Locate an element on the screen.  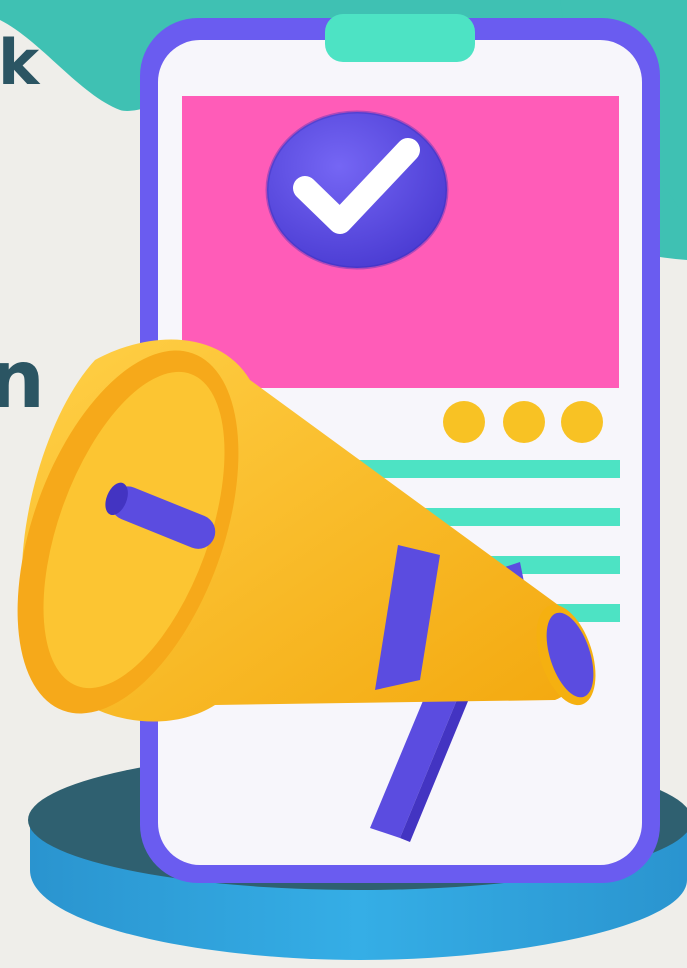
check-badge is located at coordinates (357, 190).